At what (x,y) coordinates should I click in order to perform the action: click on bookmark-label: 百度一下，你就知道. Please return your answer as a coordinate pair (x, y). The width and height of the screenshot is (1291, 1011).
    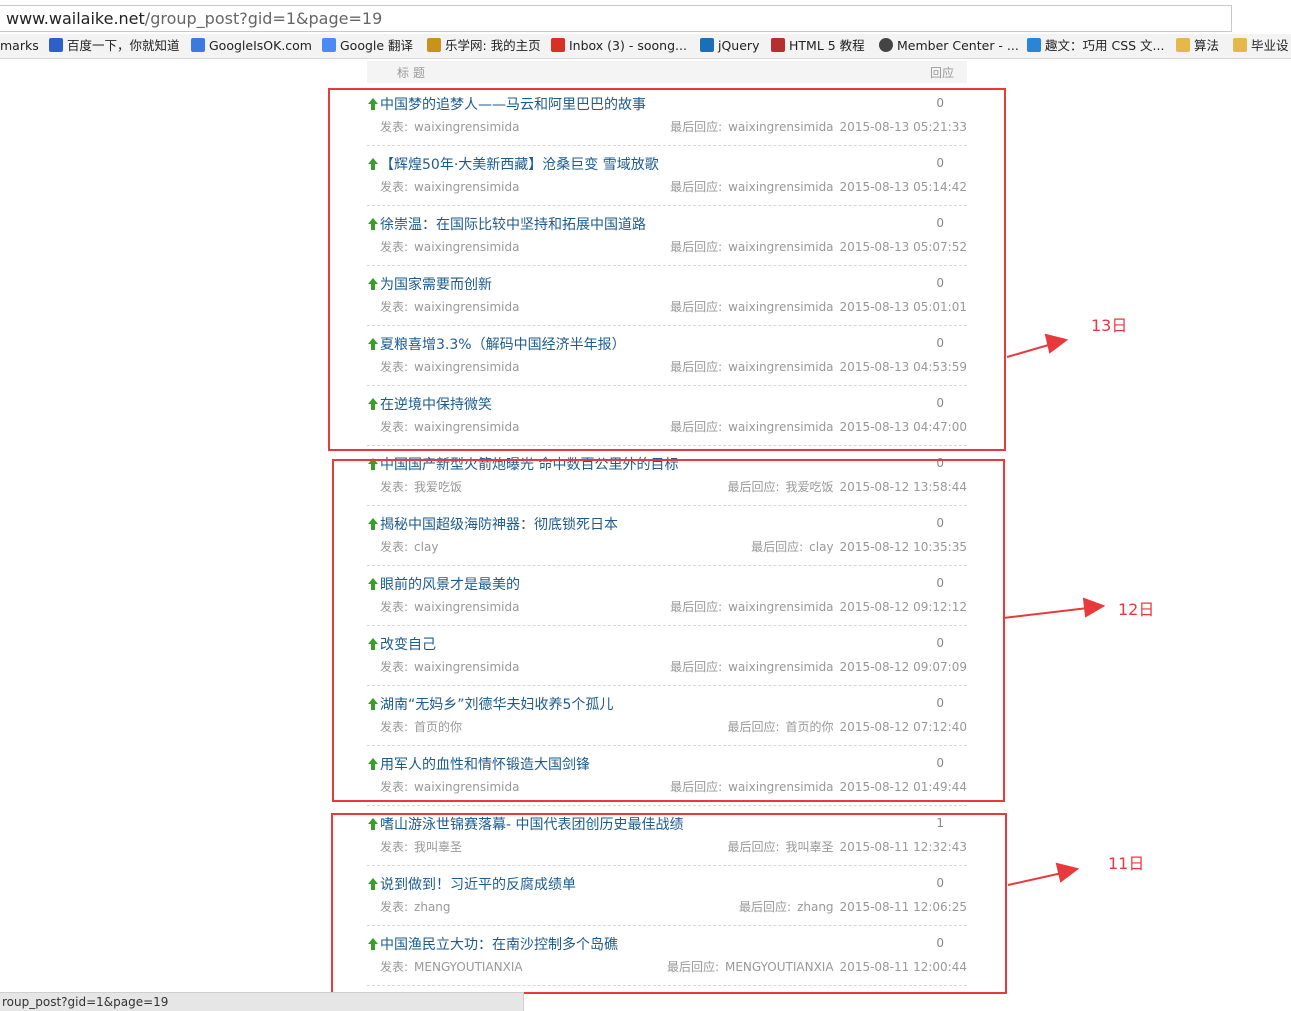
    Looking at the image, I should click on (123, 45).